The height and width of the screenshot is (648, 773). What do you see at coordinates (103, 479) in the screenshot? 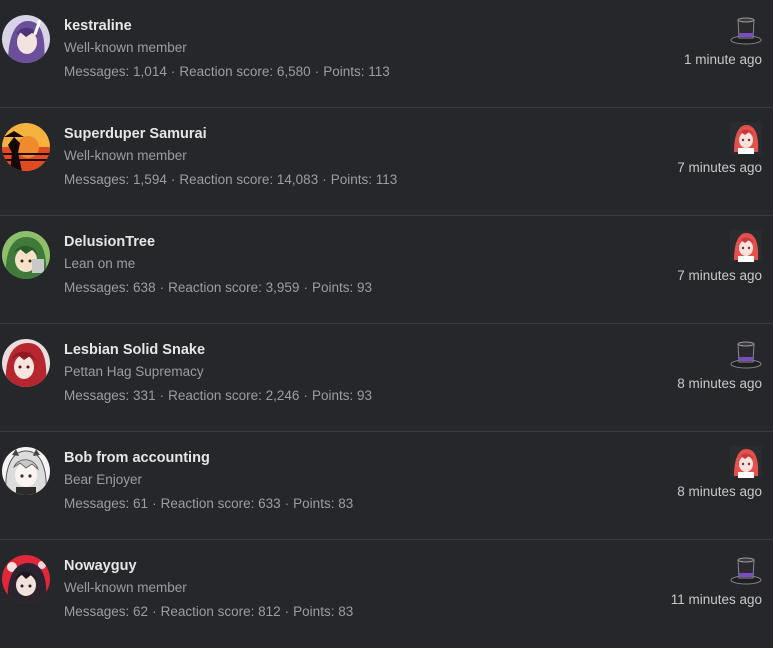
I see `user-title: Bear Enjoyer` at bounding box center [103, 479].